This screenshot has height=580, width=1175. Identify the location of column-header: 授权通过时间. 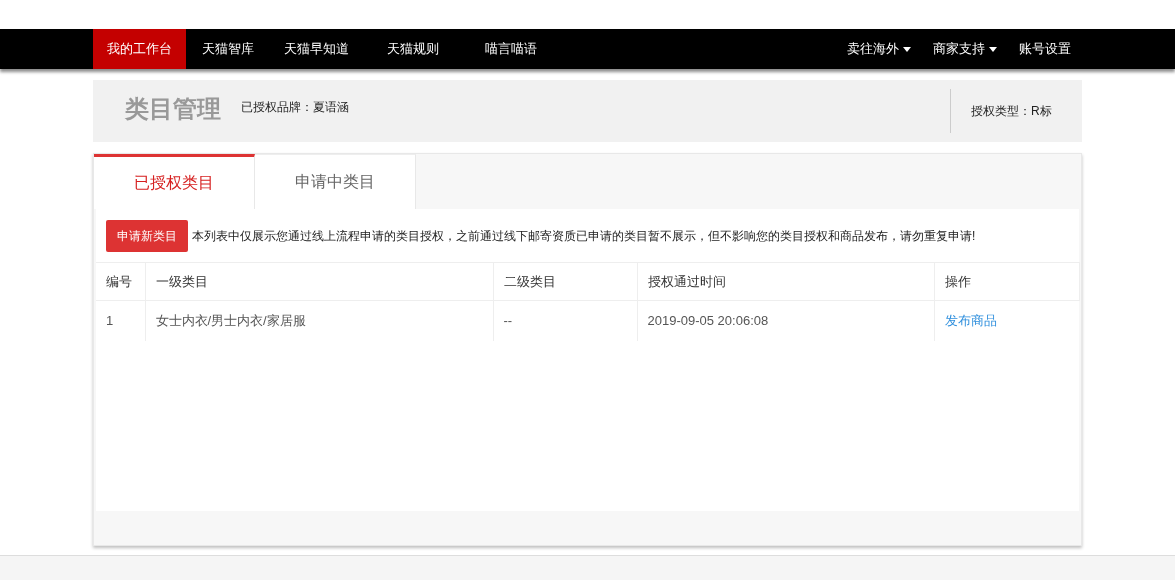
(785, 281).